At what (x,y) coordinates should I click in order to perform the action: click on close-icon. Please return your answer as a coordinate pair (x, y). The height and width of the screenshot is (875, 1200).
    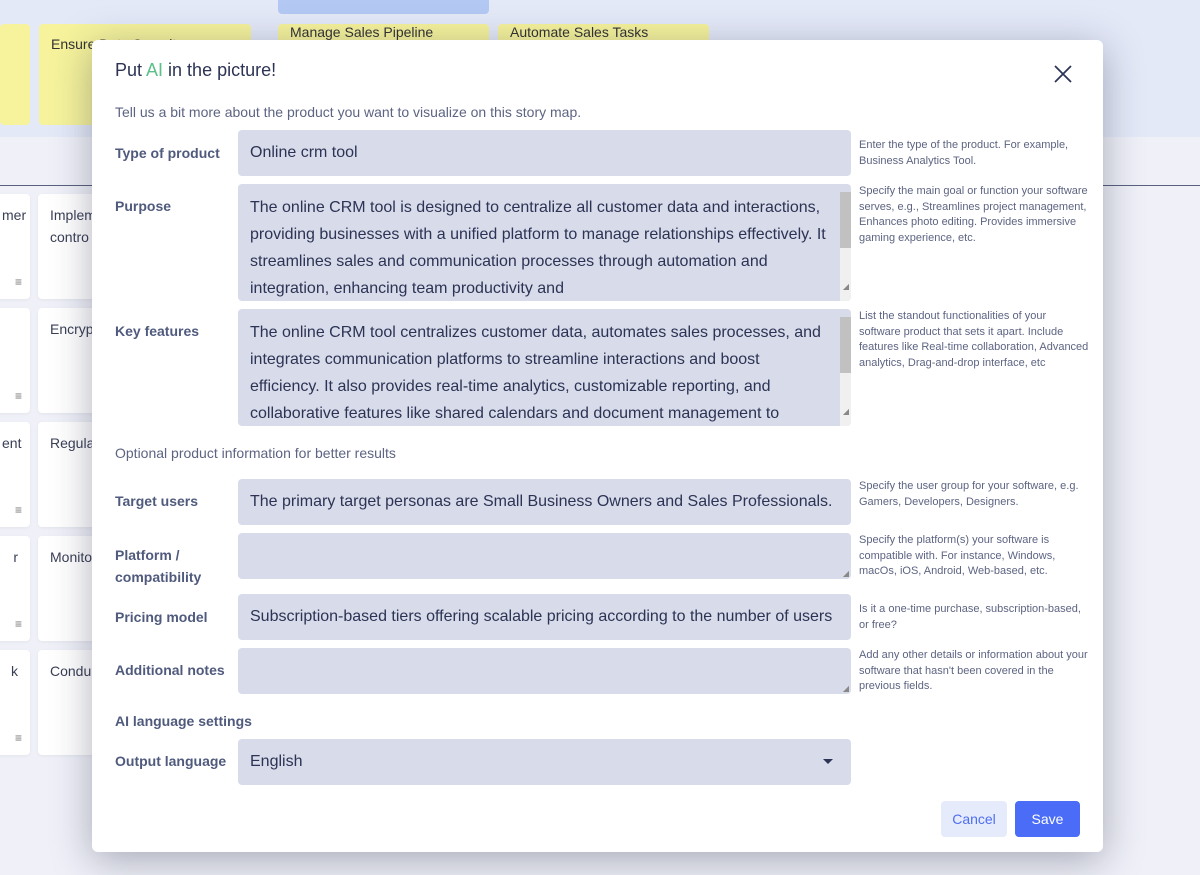
    Looking at the image, I should click on (1063, 74).